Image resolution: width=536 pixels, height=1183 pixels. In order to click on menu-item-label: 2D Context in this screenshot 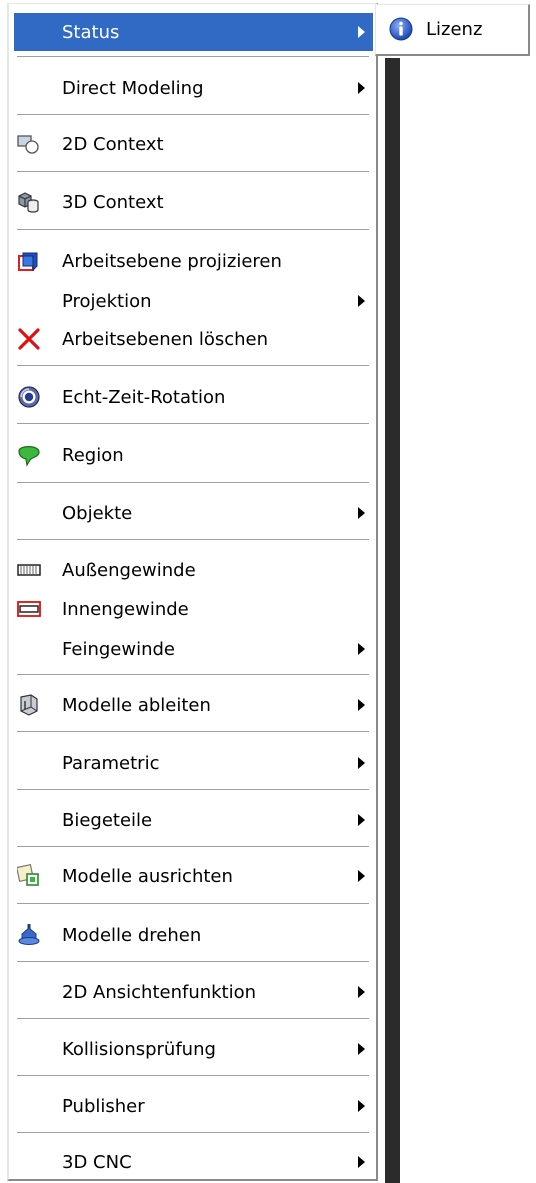, I will do `click(113, 144)`.